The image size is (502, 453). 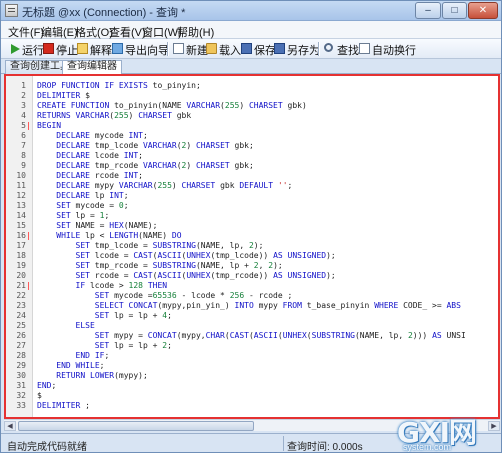 I want to click on code-text: ELSE, so click(x=85, y=325).